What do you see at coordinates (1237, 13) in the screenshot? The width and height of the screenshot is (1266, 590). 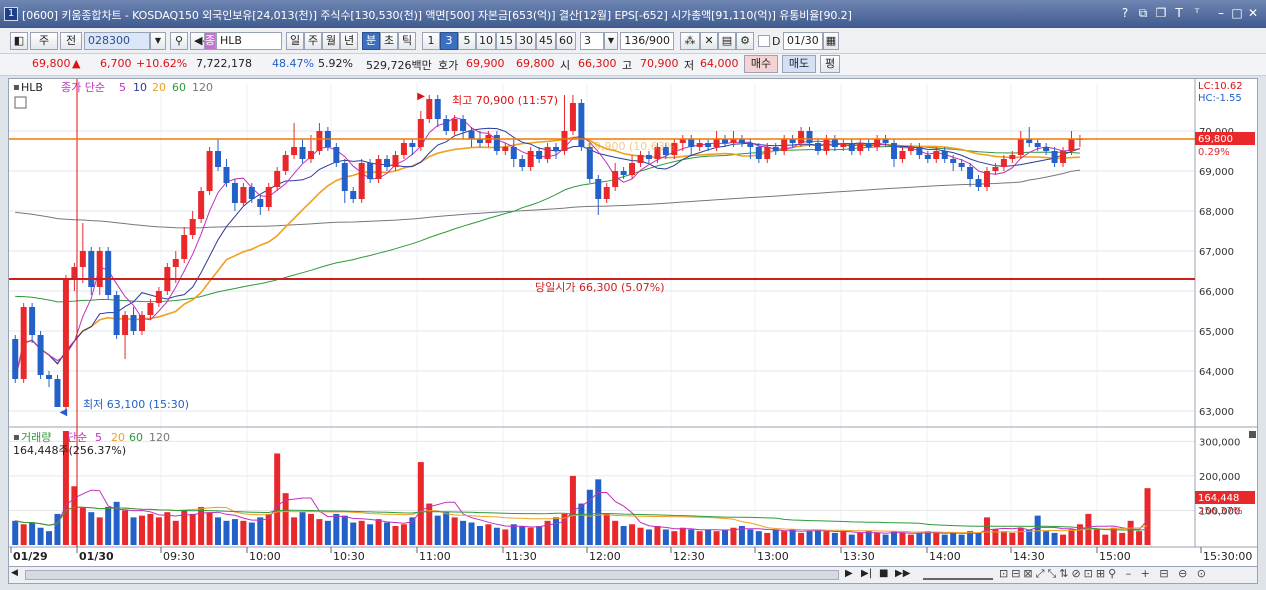 I see `maximize-icon: □` at bounding box center [1237, 13].